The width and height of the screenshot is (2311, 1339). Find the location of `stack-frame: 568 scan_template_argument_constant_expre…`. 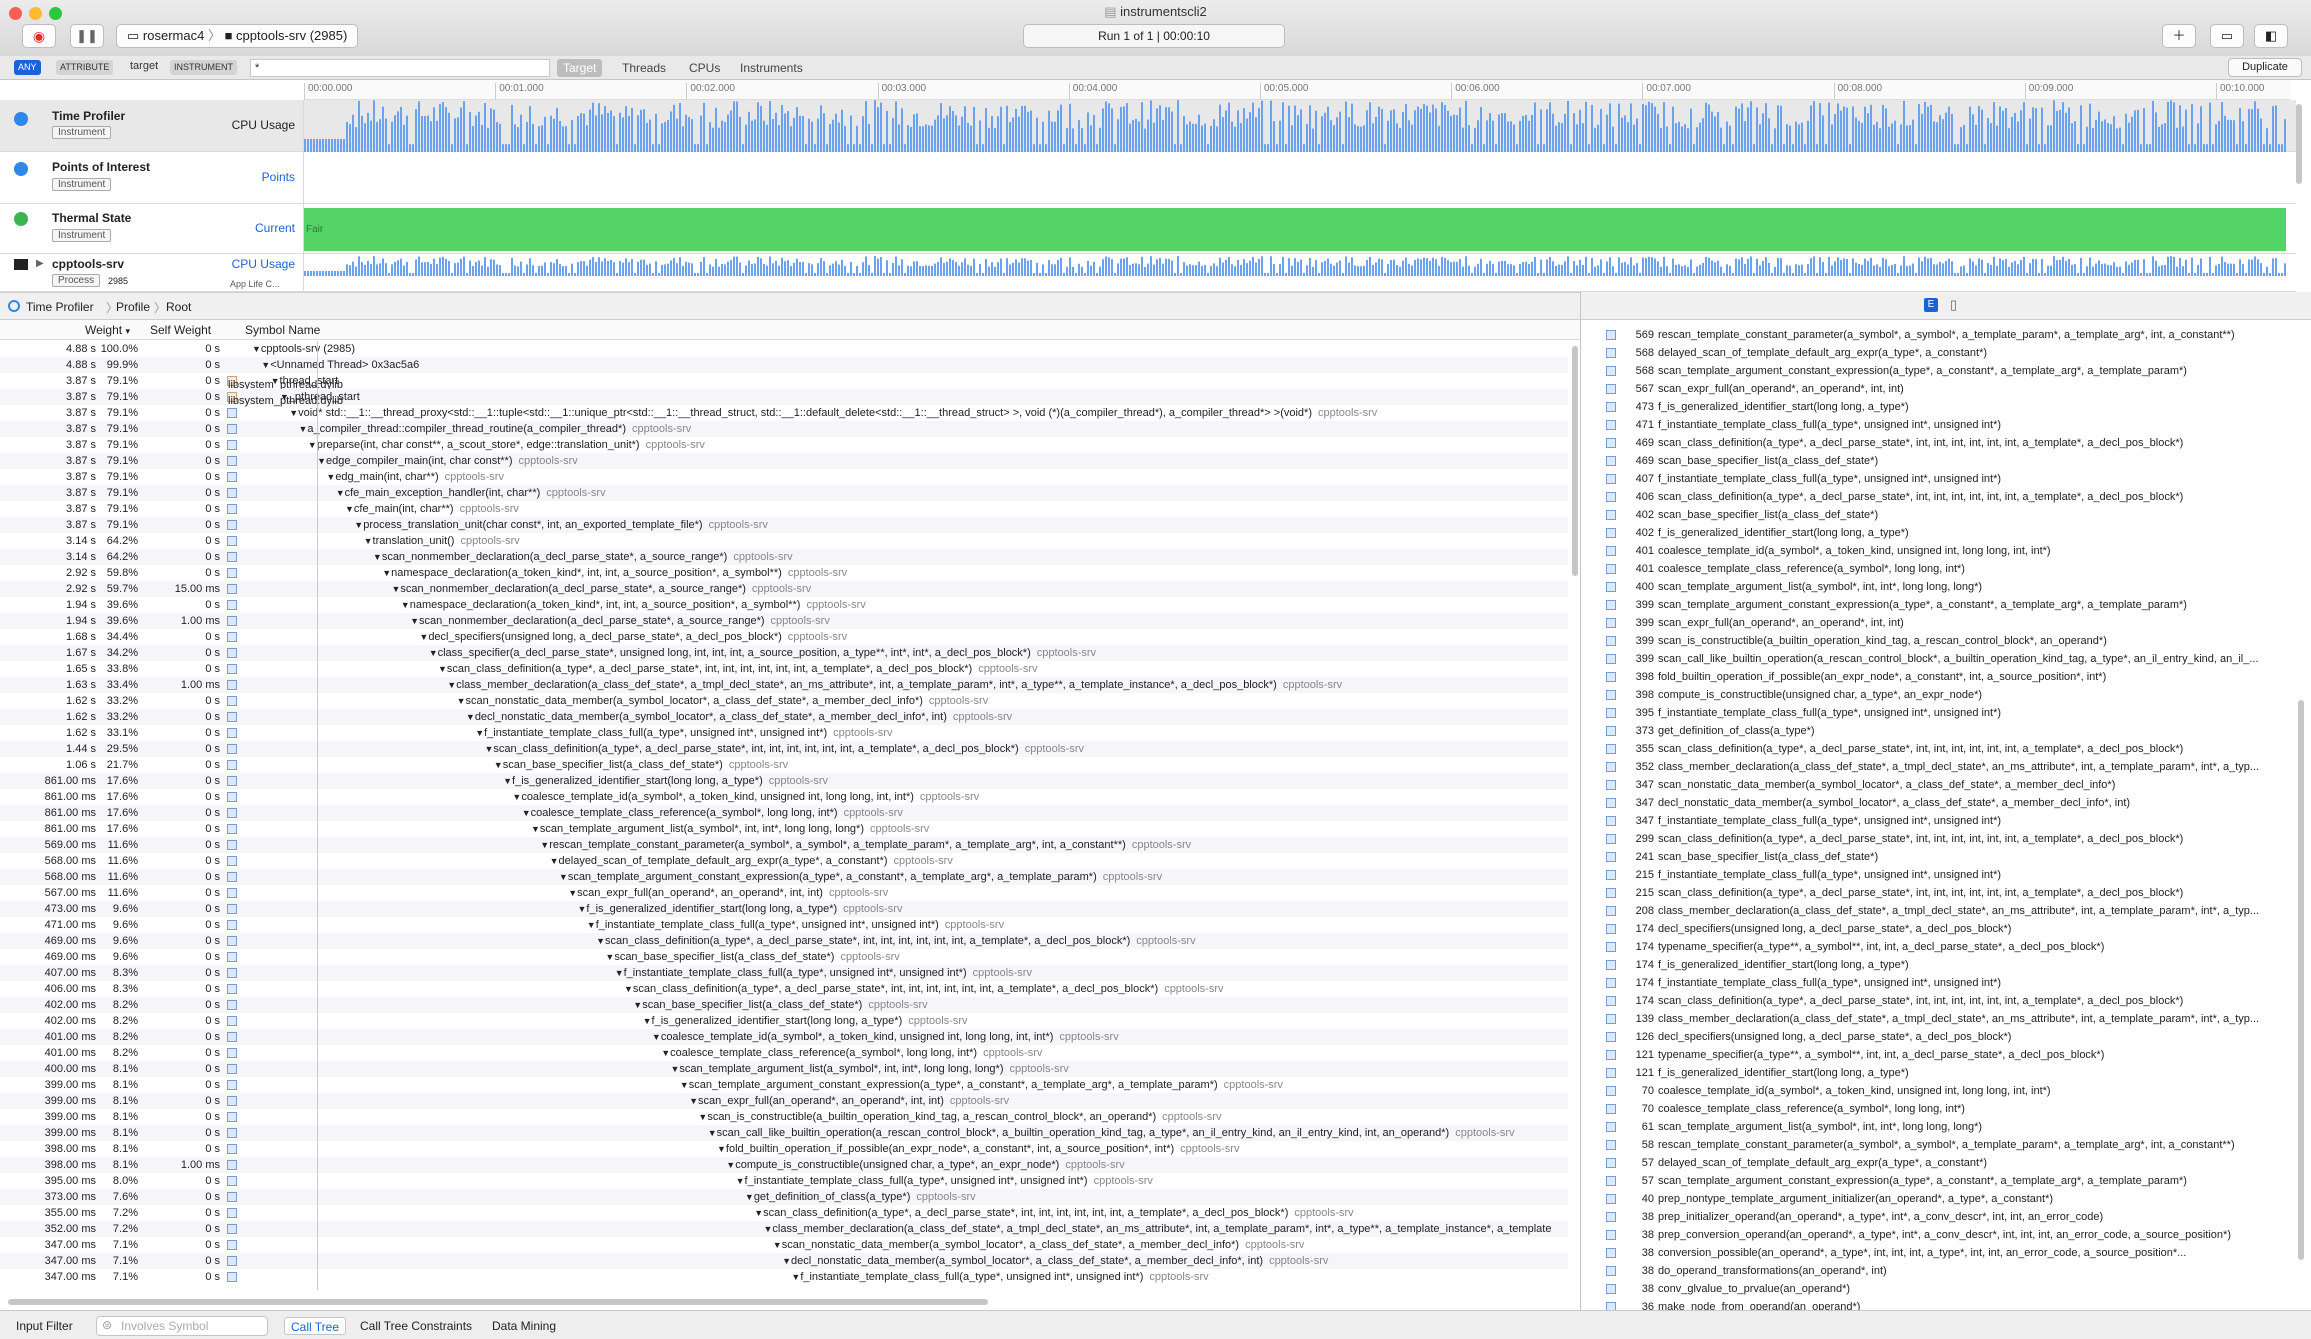

stack-frame: 568 scan_template_argument_constant_expre… is located at coordinates (1944, 371).